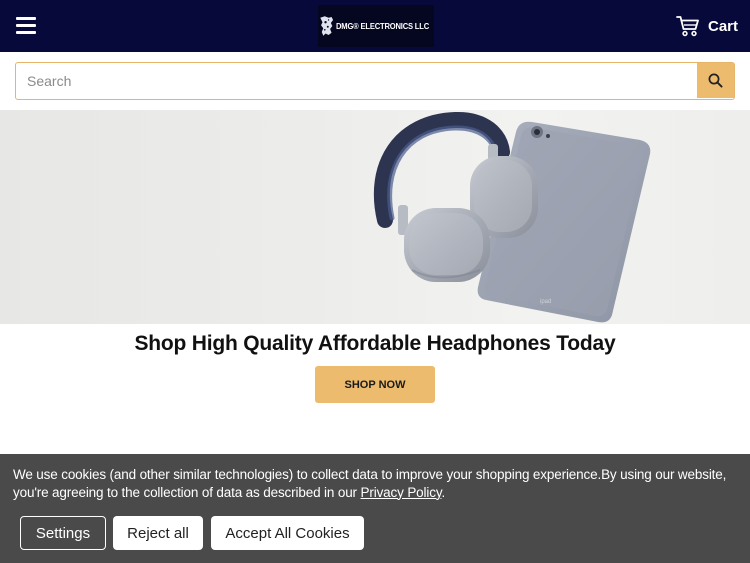 The width and height of the screenshot is (750, 563). I want to click on cart-button: Cart, so click(707, 26).